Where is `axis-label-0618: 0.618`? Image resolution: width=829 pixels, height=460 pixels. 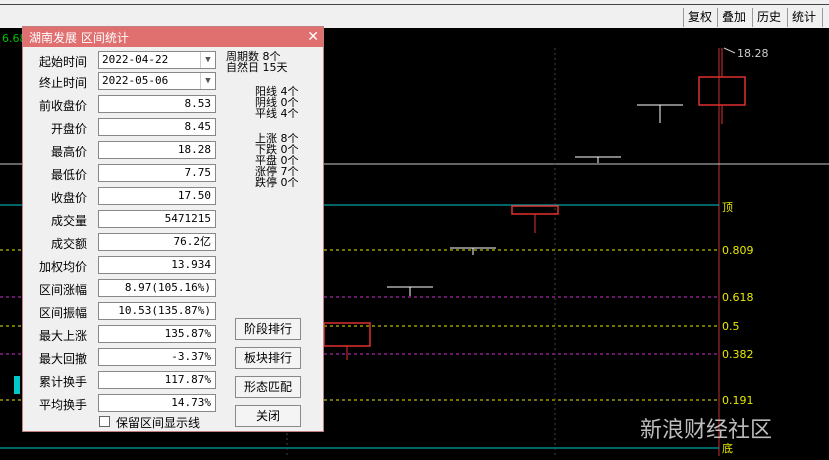
axis-label-0618: 0.618 is located at coordinates (738, 297).